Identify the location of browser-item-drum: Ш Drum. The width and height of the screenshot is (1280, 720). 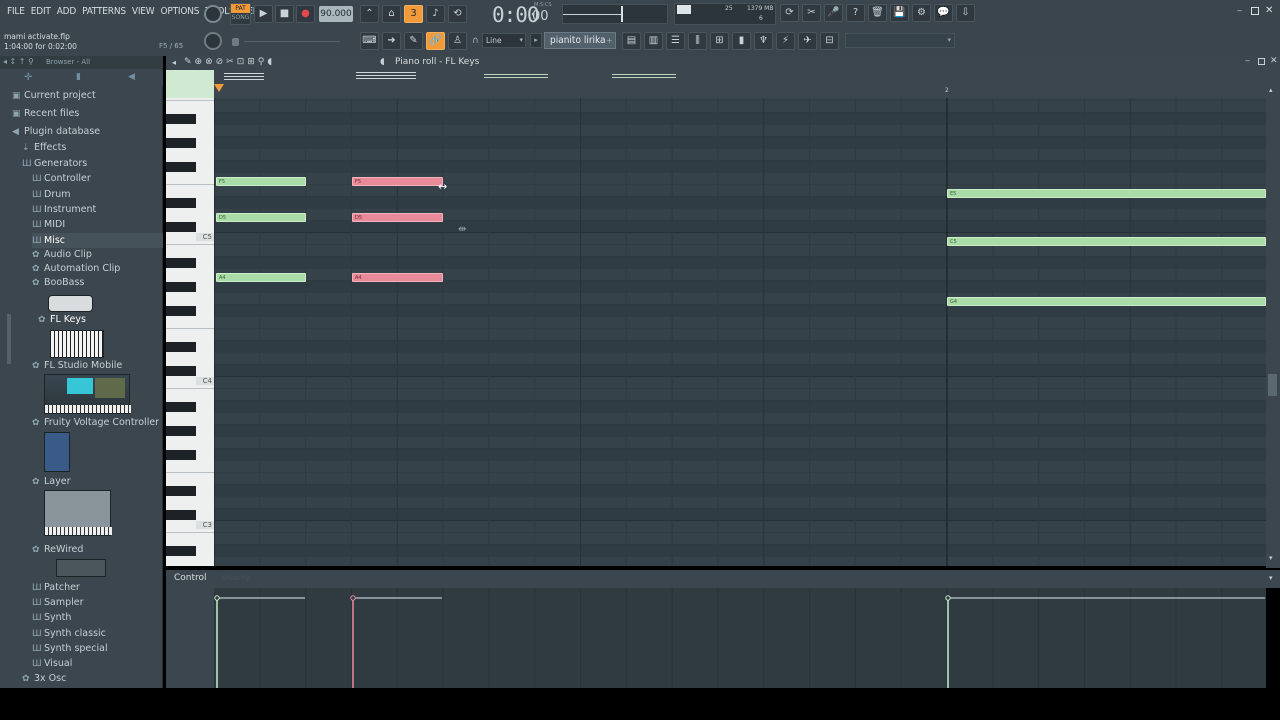
(51, 194).